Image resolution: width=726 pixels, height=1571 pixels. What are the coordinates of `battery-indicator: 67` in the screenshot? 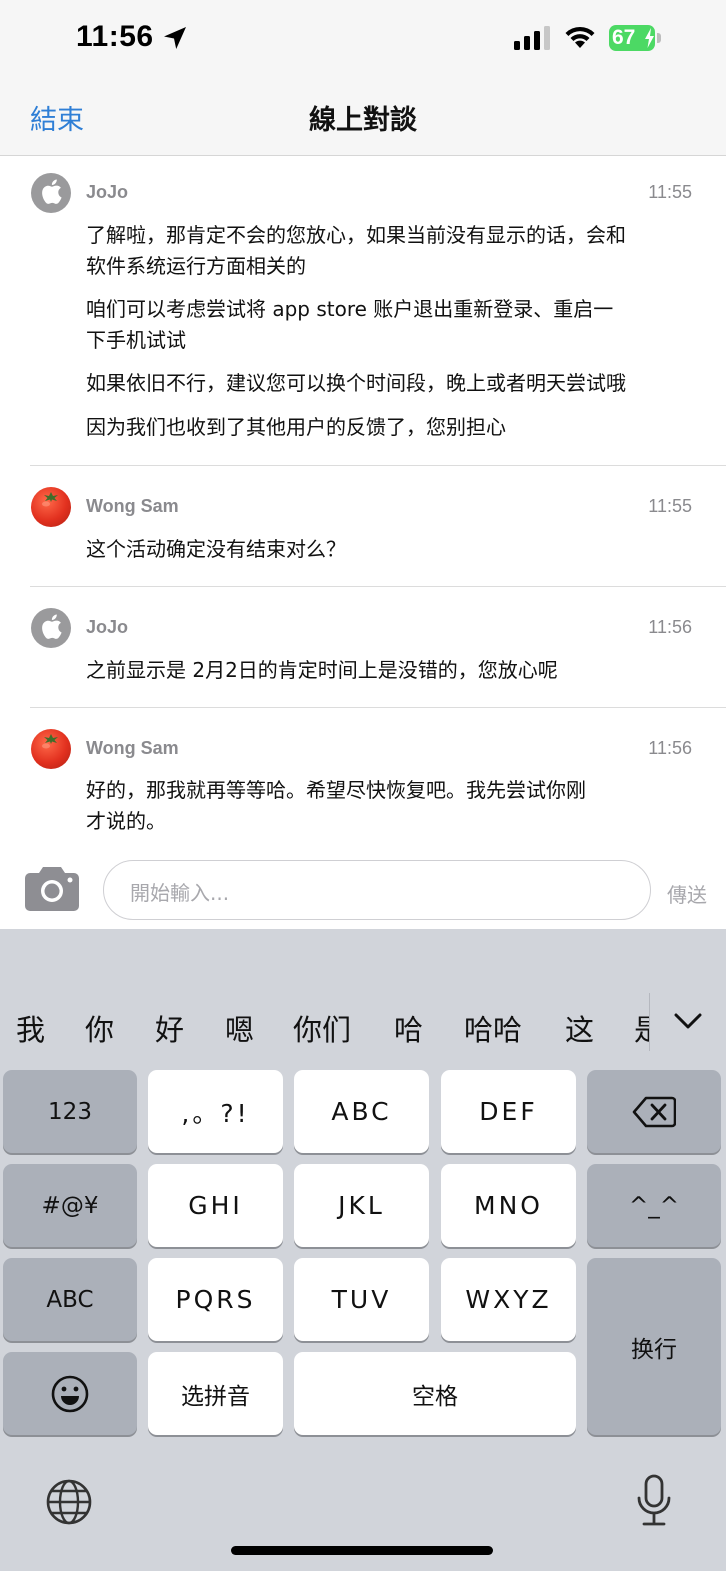 It's located at (636, 38).